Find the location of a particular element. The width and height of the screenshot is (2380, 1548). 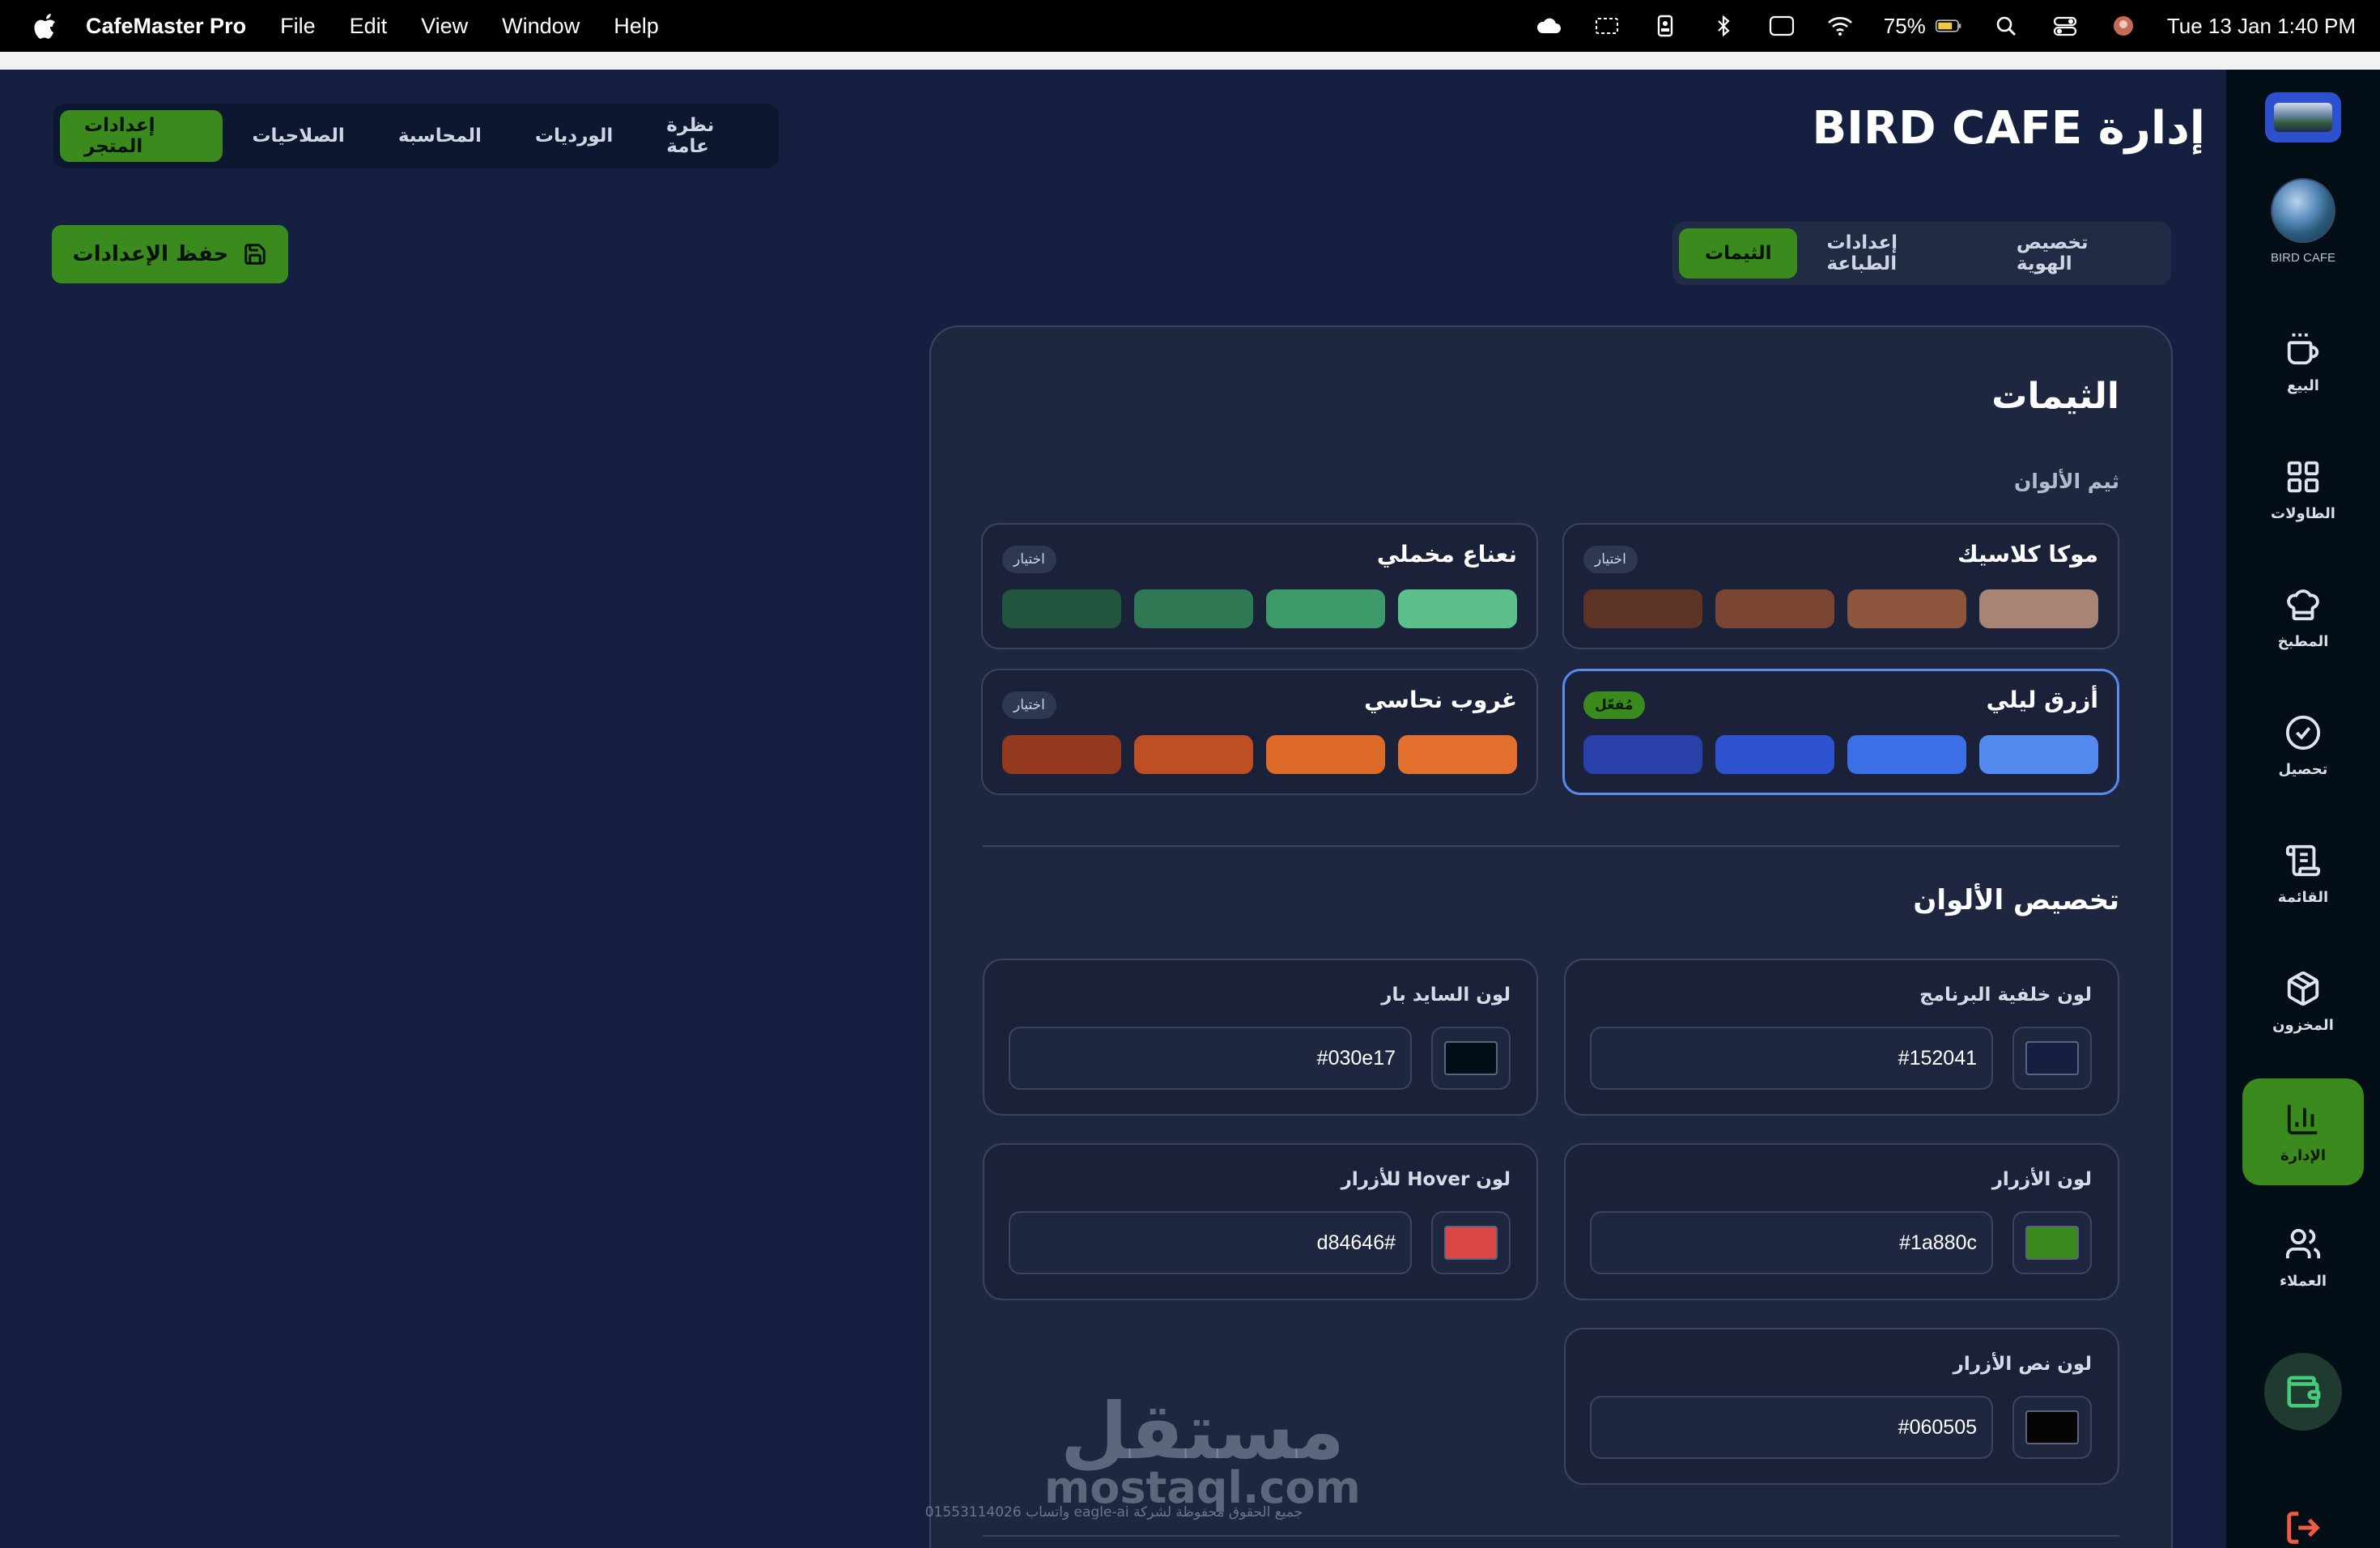

color-field-app-background: لون خلفية البرنامج #152041 is located at coordinates (1842, 1038).